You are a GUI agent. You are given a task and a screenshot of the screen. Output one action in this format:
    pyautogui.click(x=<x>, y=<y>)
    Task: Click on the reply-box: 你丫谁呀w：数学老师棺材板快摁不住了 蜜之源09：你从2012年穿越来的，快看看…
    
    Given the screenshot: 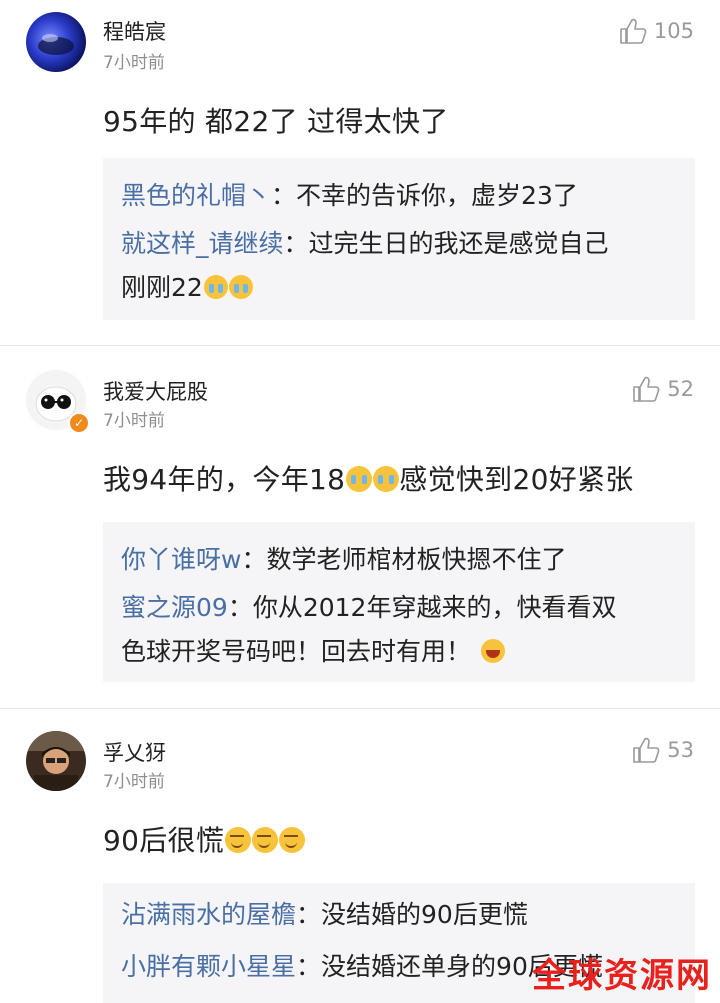 What is the action you would take?
    pyautogui.click(x=399, y=602)
    